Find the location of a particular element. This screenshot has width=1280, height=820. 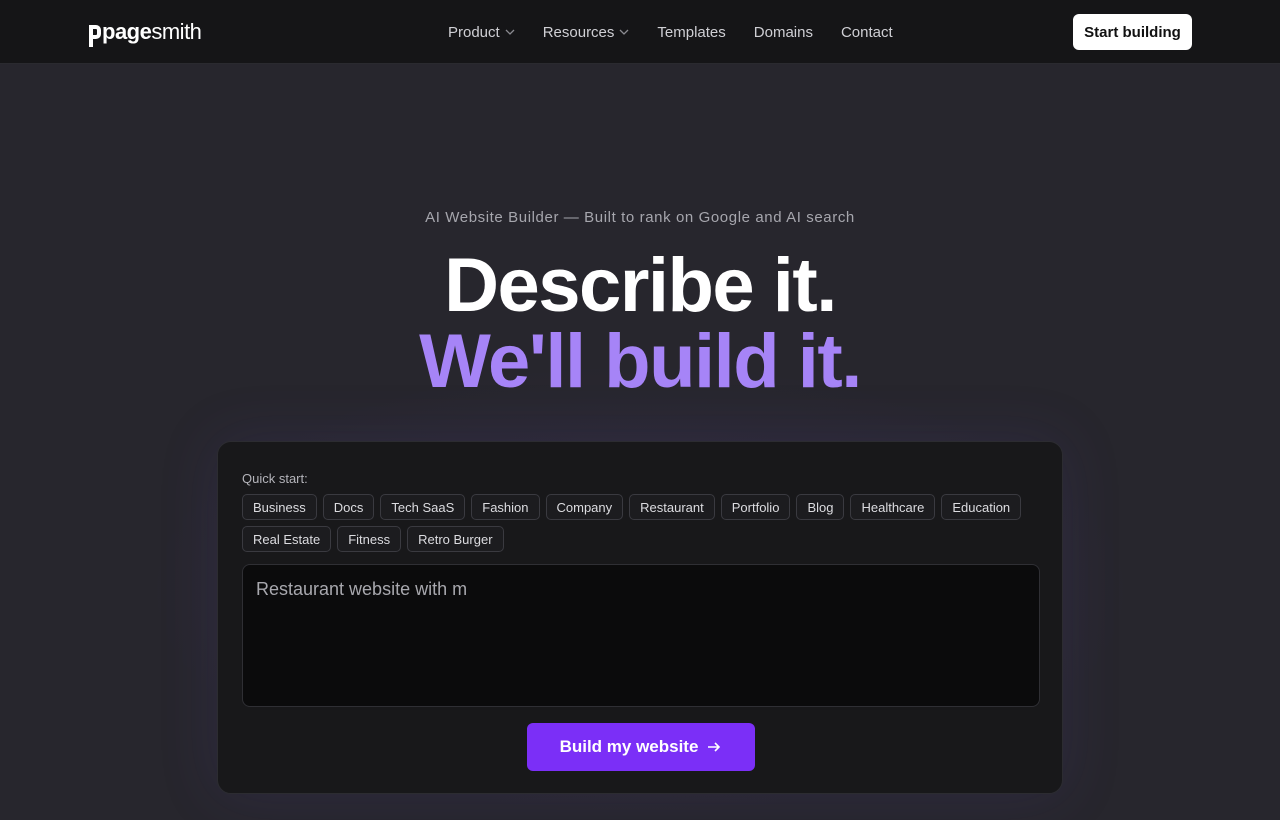

chip-fashion: Fashion is located at coordinates (505, 507).